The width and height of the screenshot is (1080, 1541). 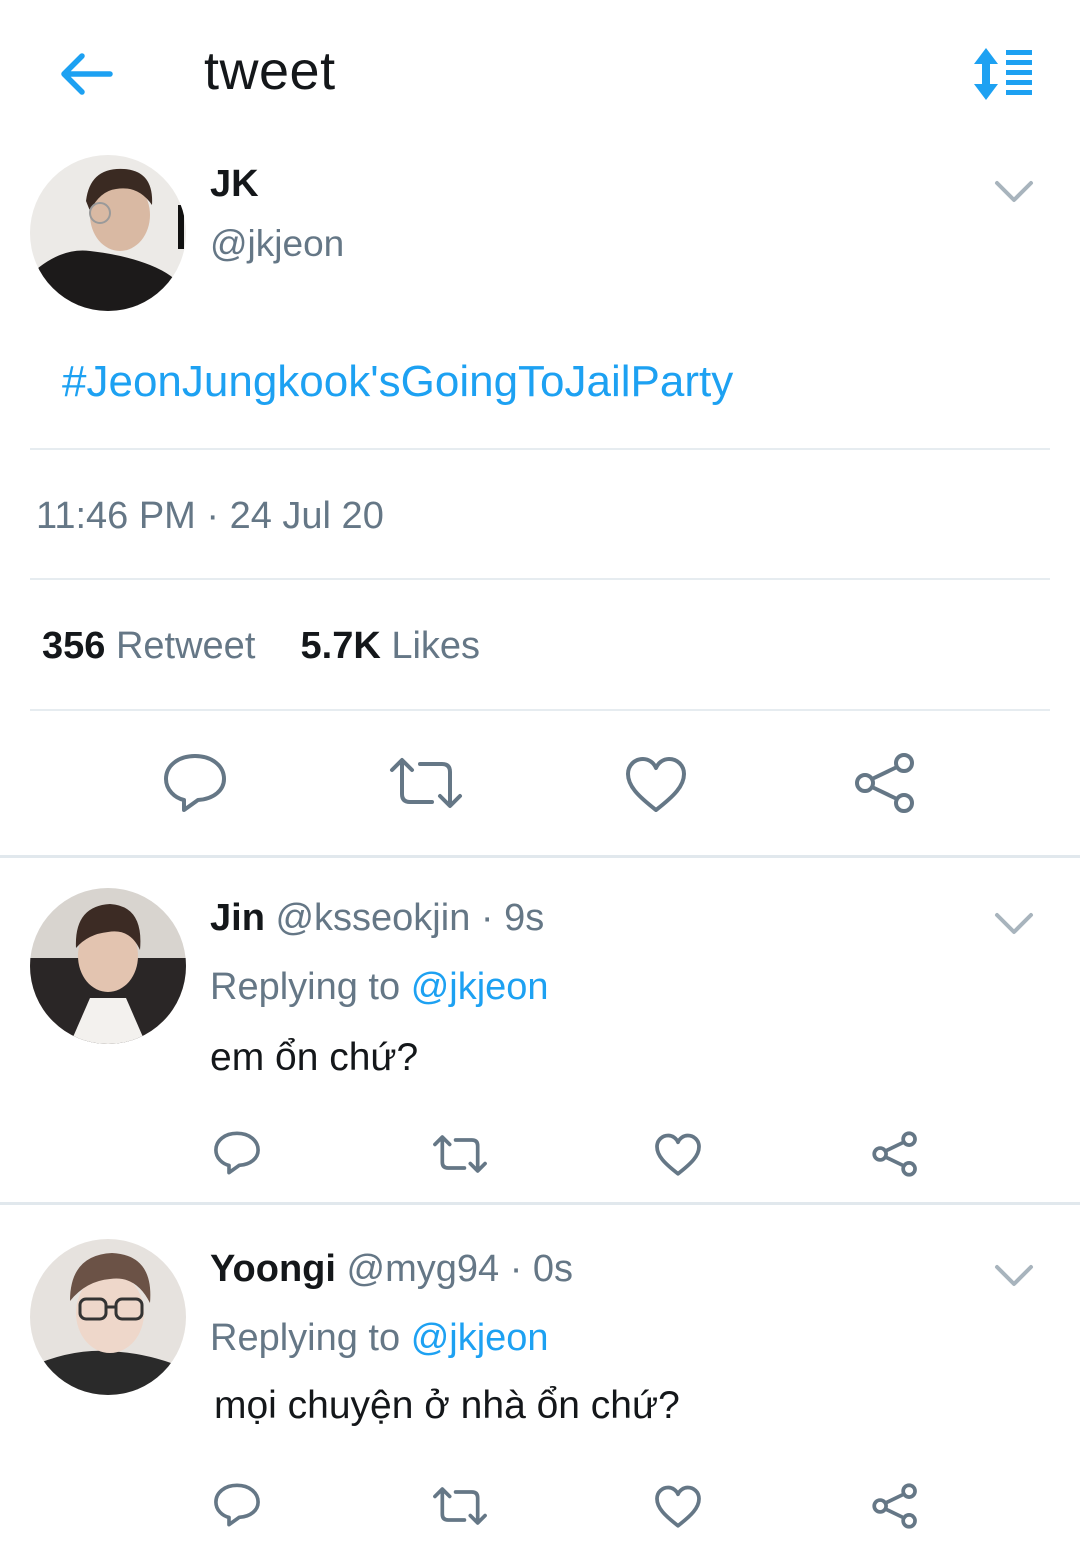 I want to click on arrow-left-icon, so click(x=86, y=74).